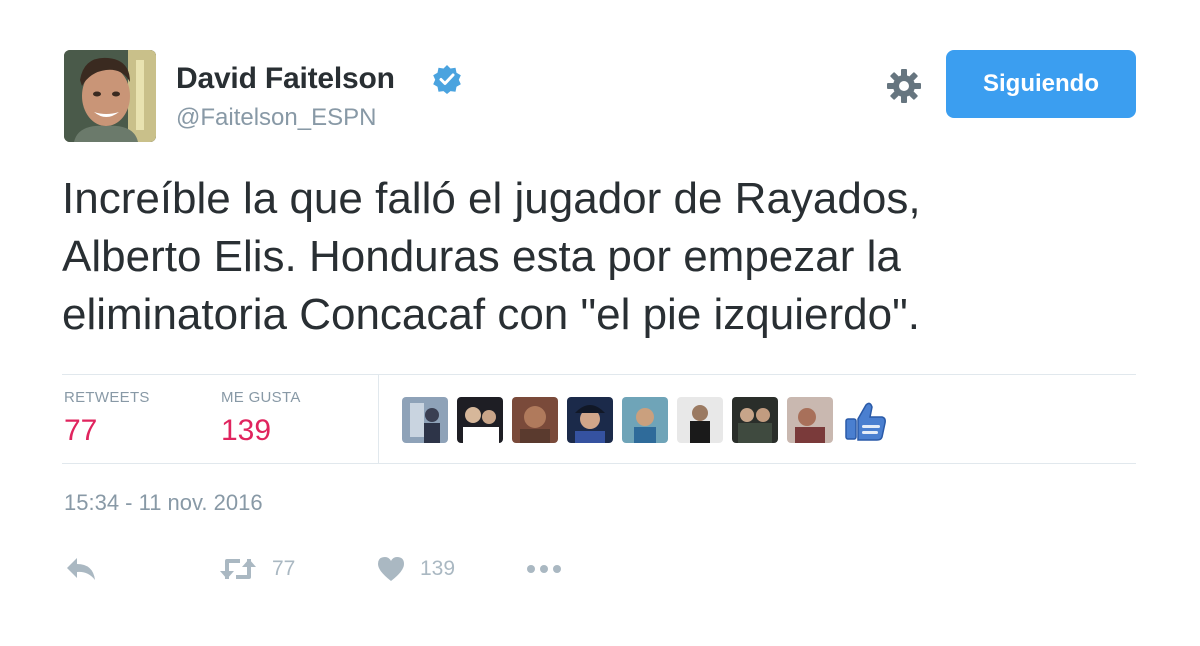  Describe the element at coordinates (238, 569) in the screenshot. I see `retweet-icon` at that location.